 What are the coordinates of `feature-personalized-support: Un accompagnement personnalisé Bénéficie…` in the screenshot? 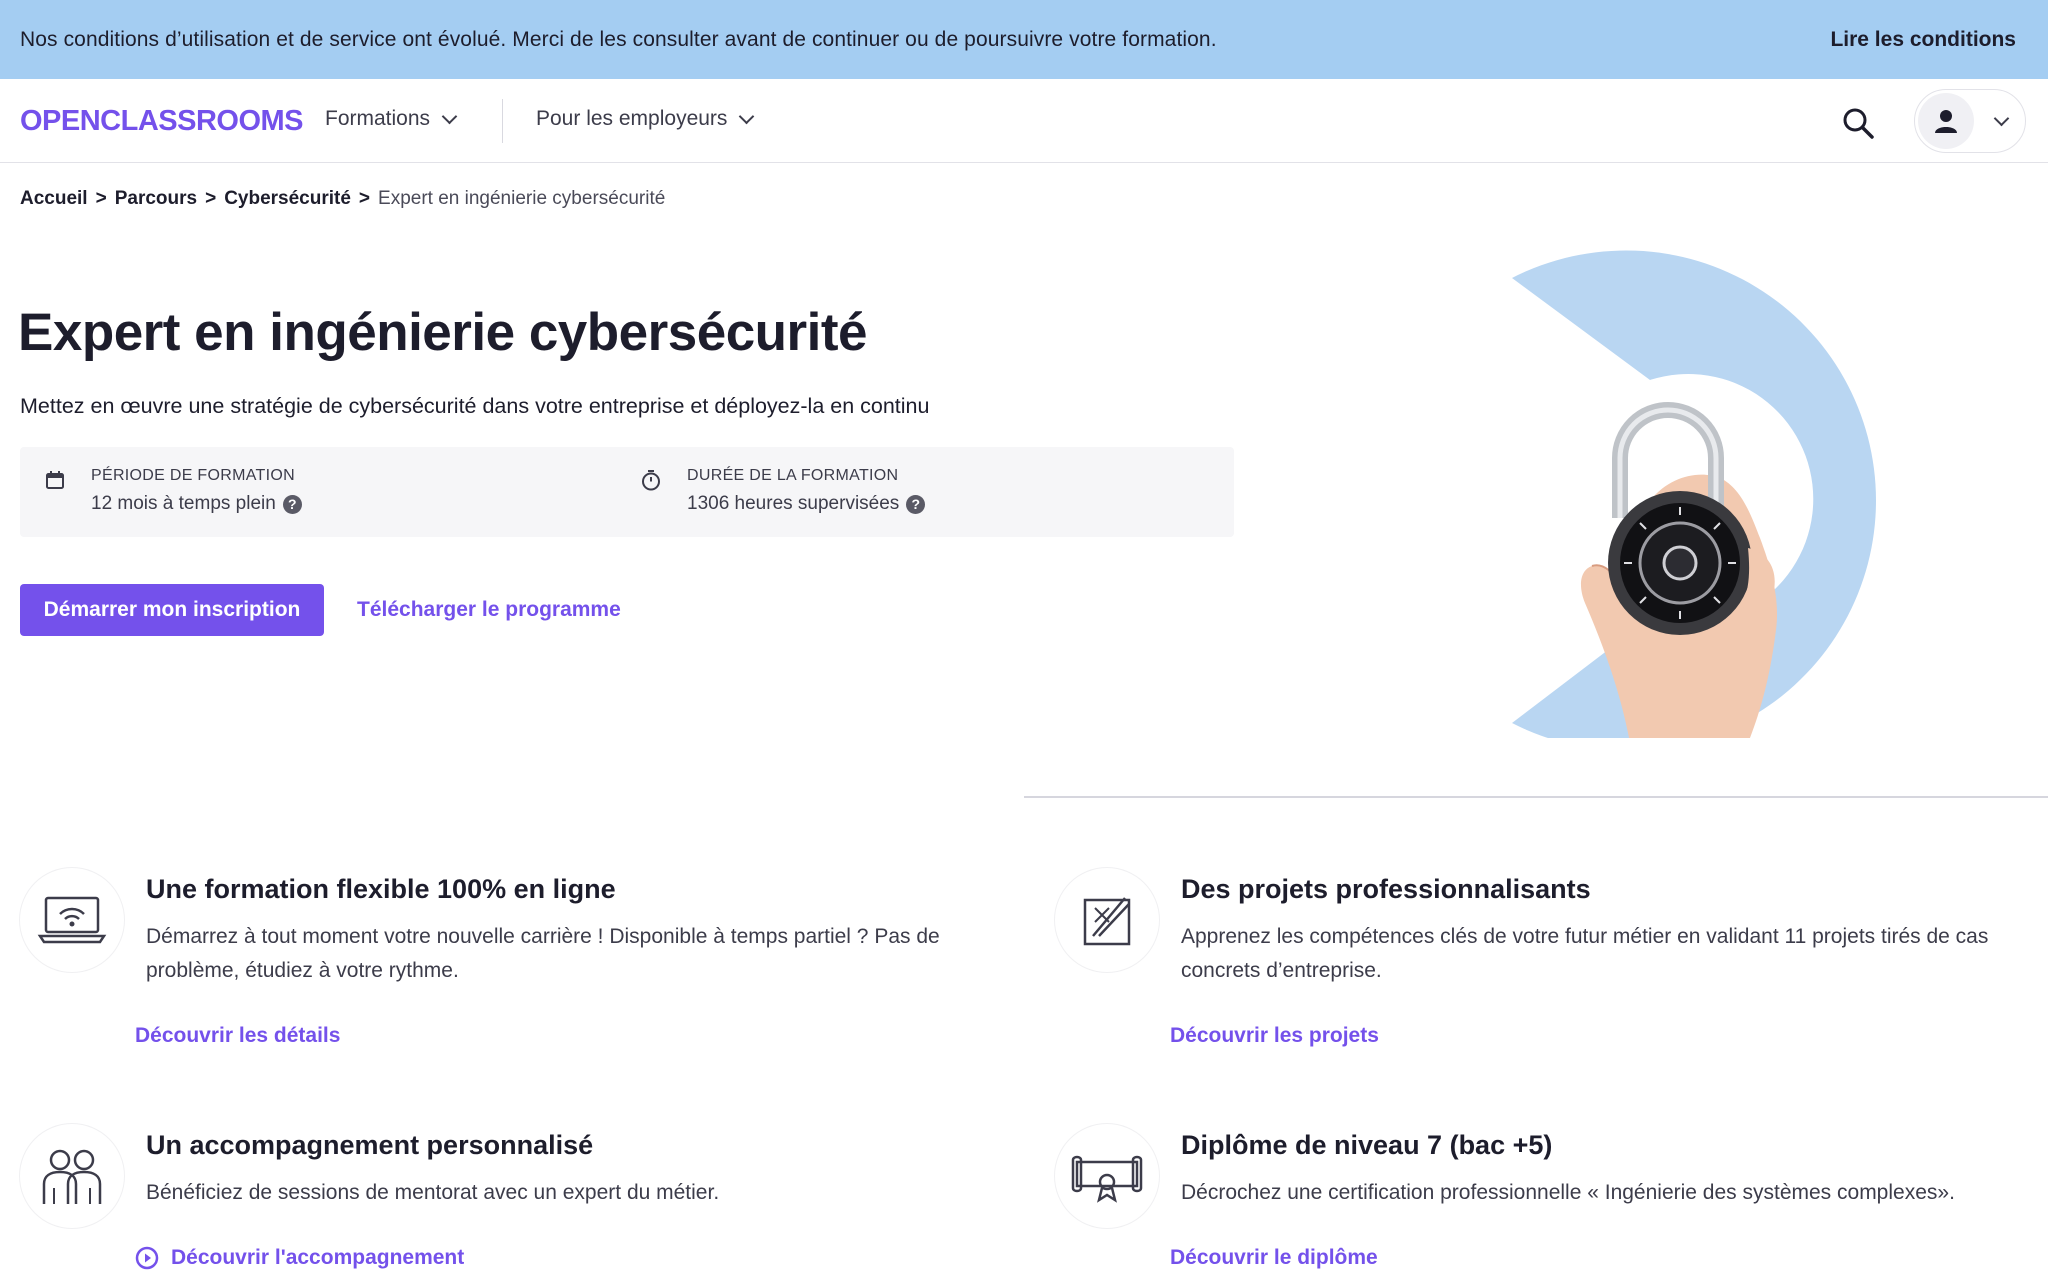 It's located at (515, 1202).